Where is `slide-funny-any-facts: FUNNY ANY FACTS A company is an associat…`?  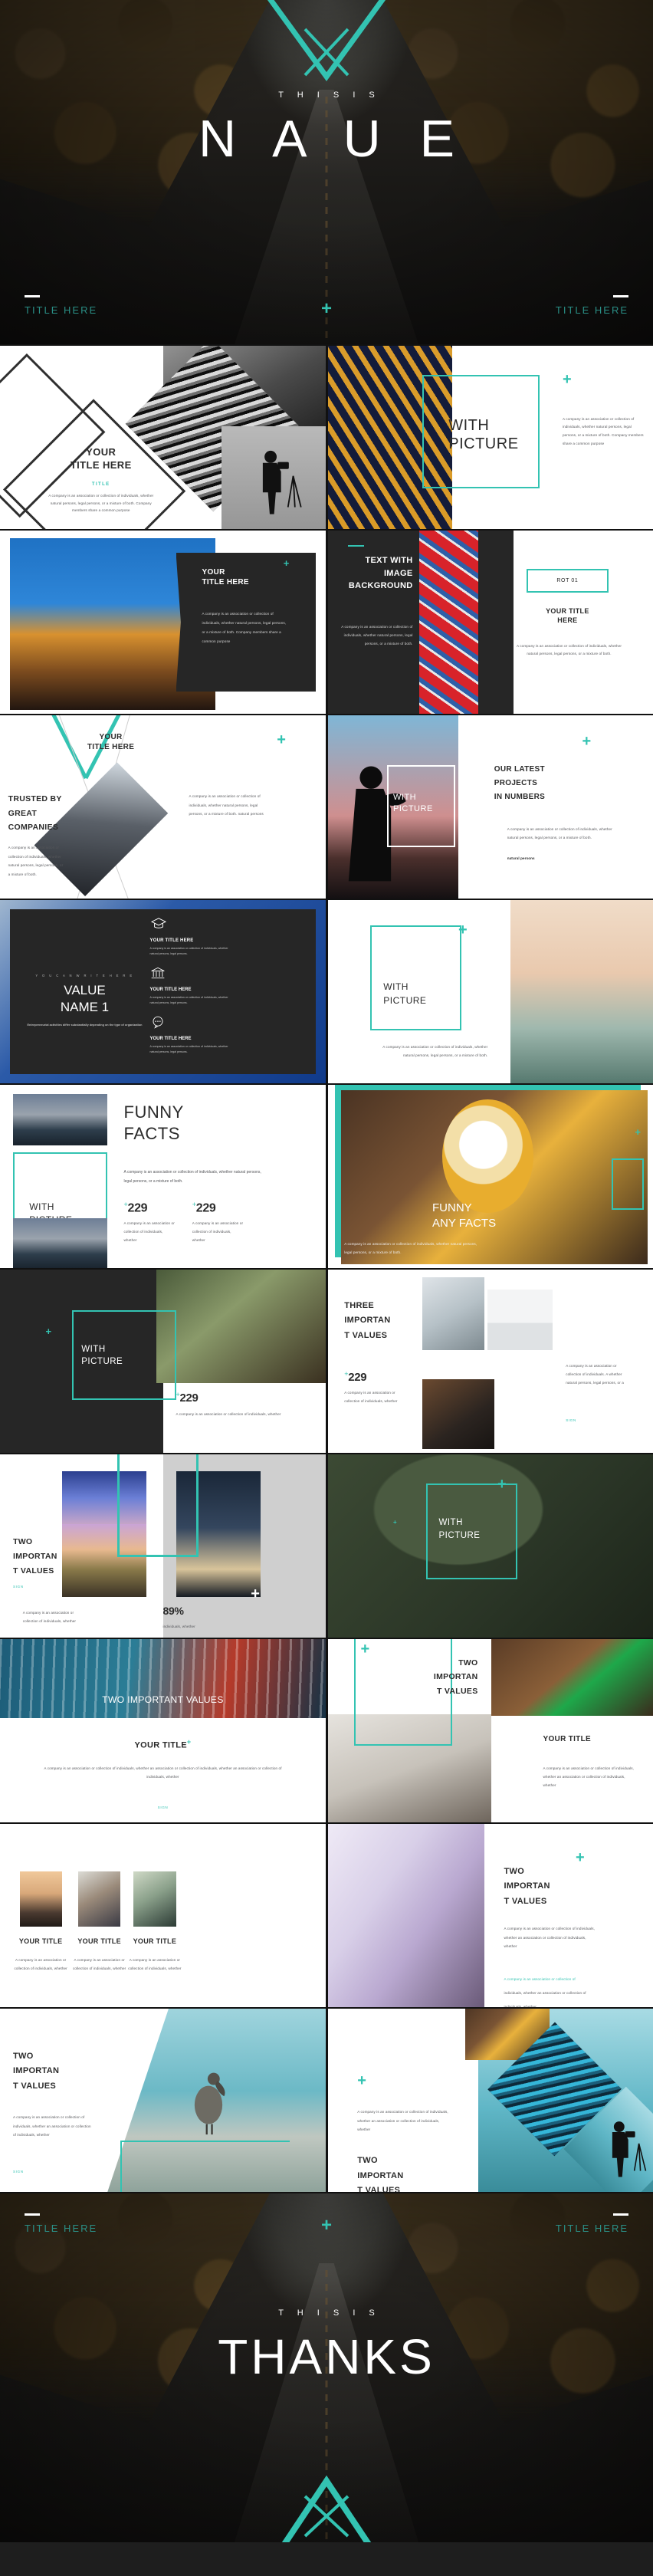 slide-funny-any-facts: FUNNY ANY FACTS A company is an associat… is located at coordinates (491, 1176).